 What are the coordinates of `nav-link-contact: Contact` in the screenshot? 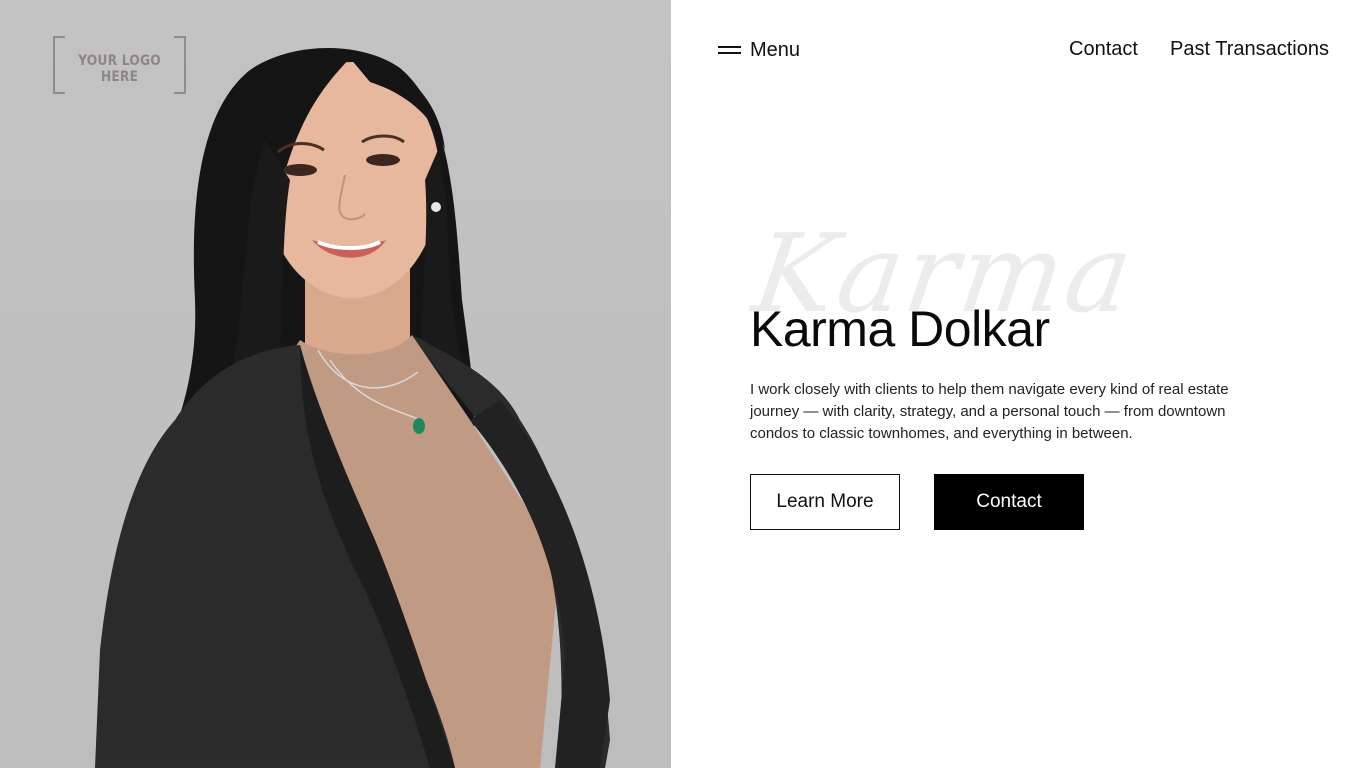 It's located at (1103, 49).